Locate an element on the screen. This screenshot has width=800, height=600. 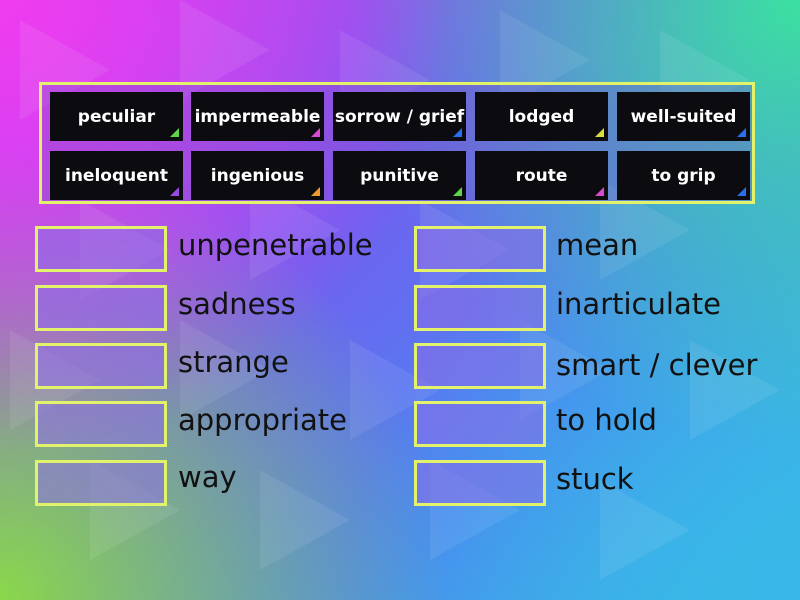
answer-tile: peculiar is located at coordinates (116, 116).